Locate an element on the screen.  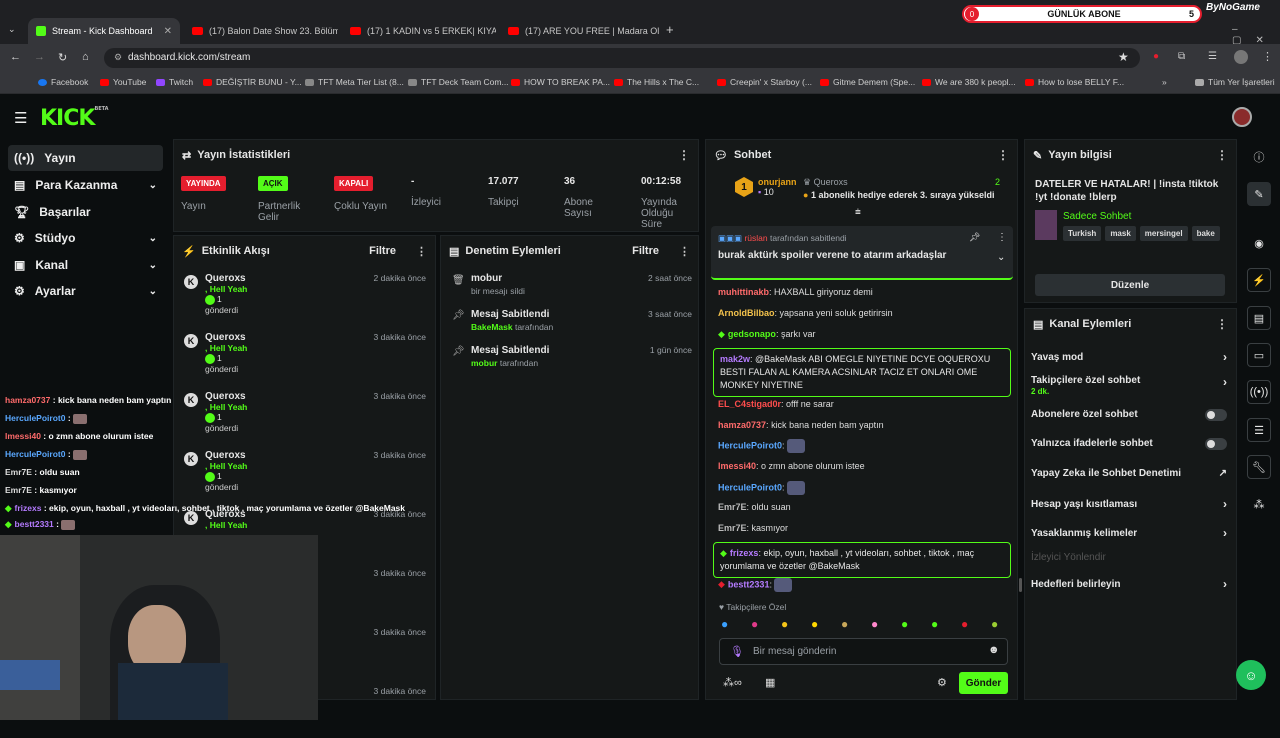
sidebar-item-basarilar: 🏆︎ Başarılar is located at coordinates (85, 212).